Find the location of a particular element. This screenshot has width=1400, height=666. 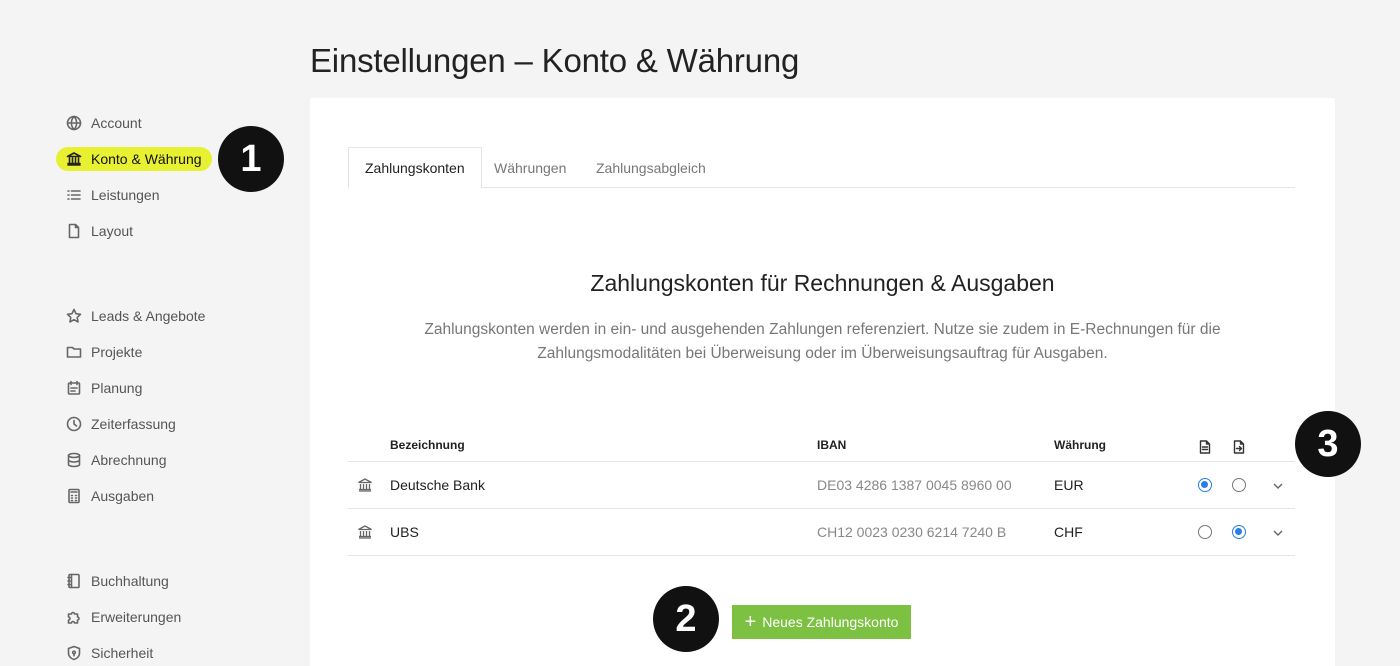

sidebar-item-leistungen: Leistungen is located at coordinates (113, 195).